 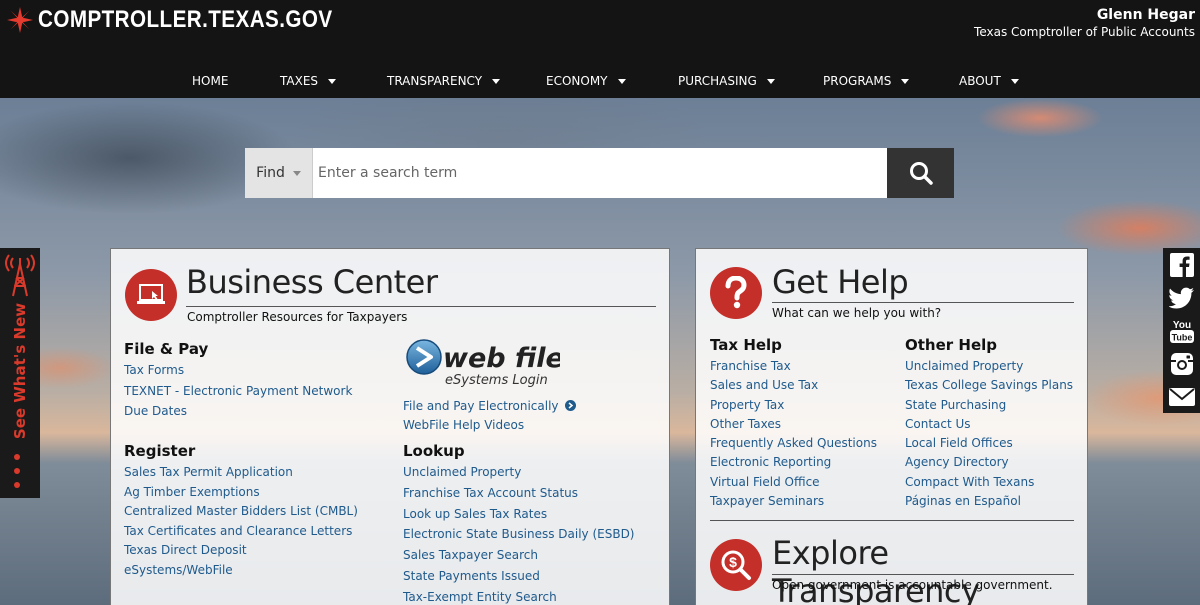 I want to click on link-franchise-tax: Franchise Tax, so click(x=793, y=367).